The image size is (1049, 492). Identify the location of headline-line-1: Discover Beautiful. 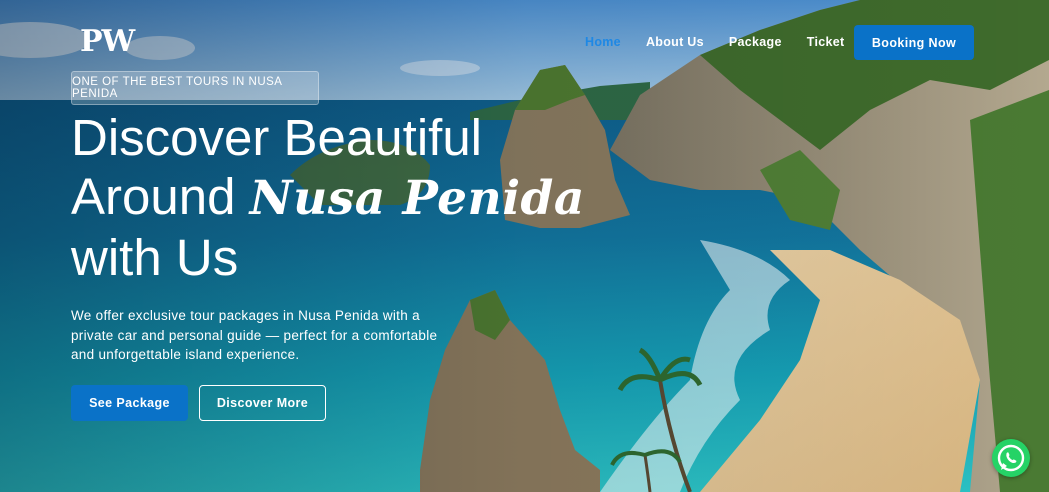
(277, 137).